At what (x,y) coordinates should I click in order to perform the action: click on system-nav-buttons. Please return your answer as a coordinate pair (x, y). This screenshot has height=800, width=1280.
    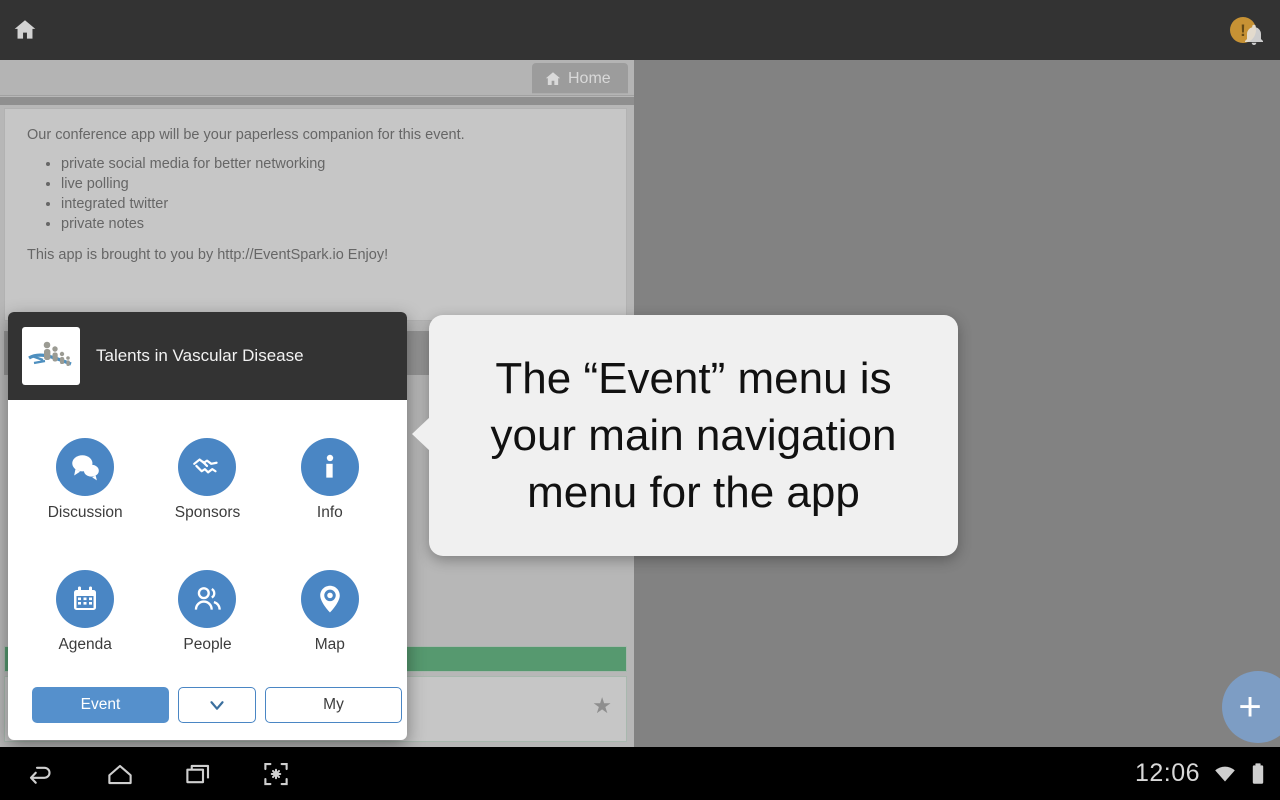
    Looking at the image, I should click on (159, 774).